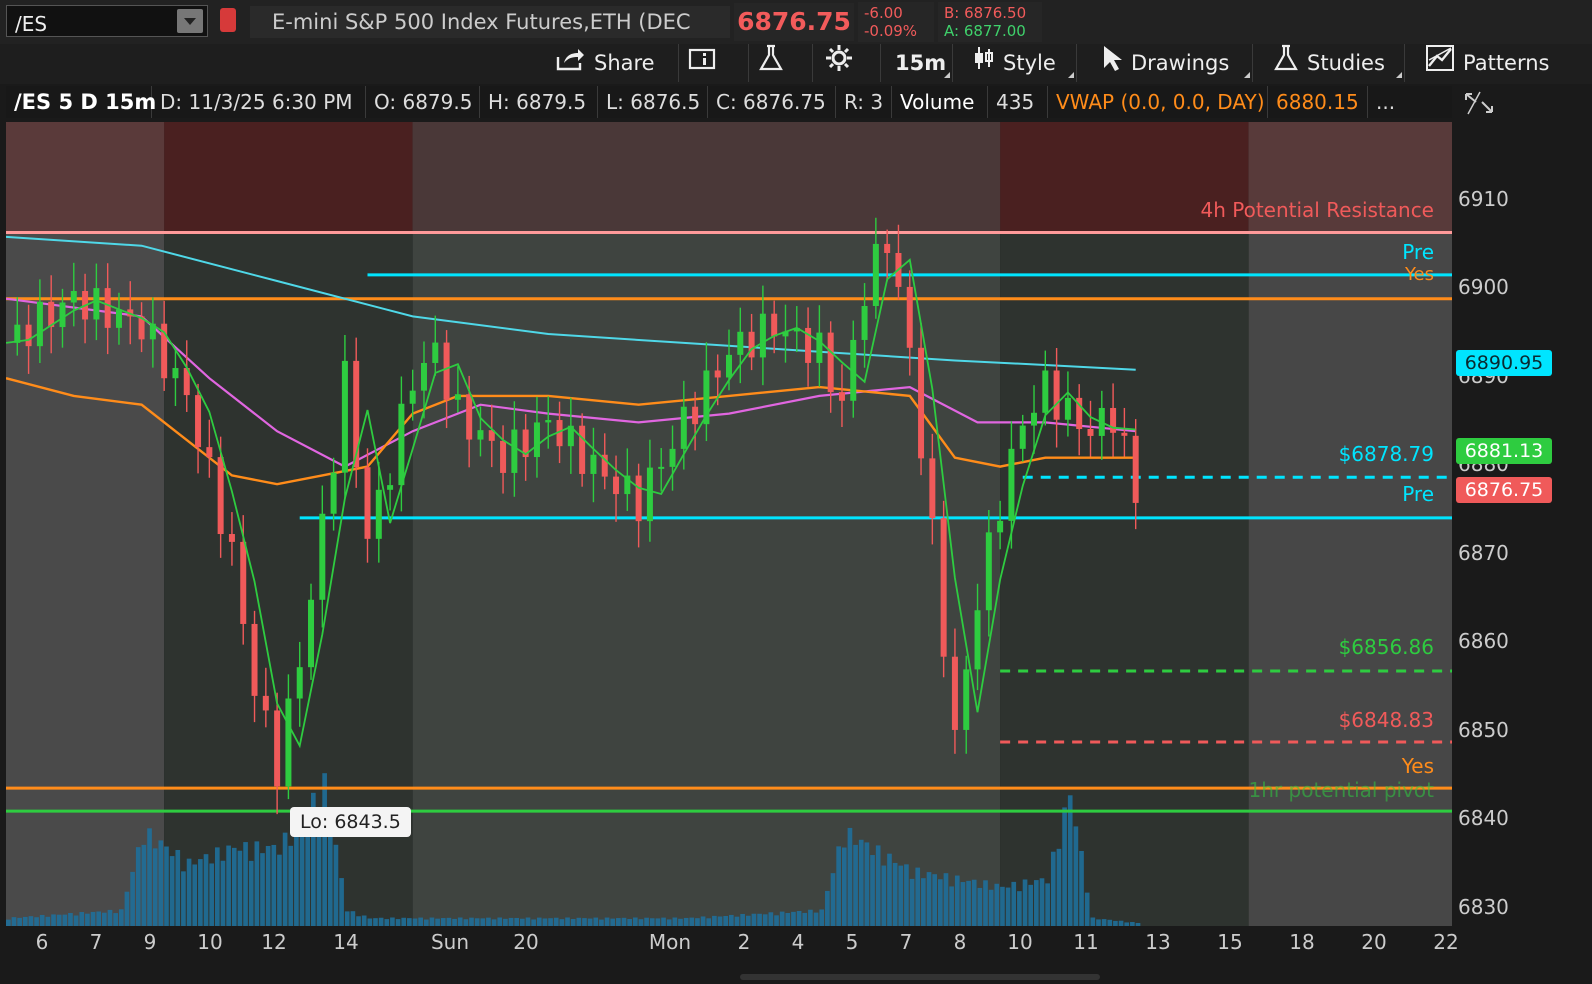 The width and height of the screenshot is (1592, 984). What do you see at coordinates (107, 21) in the screenshot?
I see `symbol-selector: /ES` at bounding box center [107, 21].